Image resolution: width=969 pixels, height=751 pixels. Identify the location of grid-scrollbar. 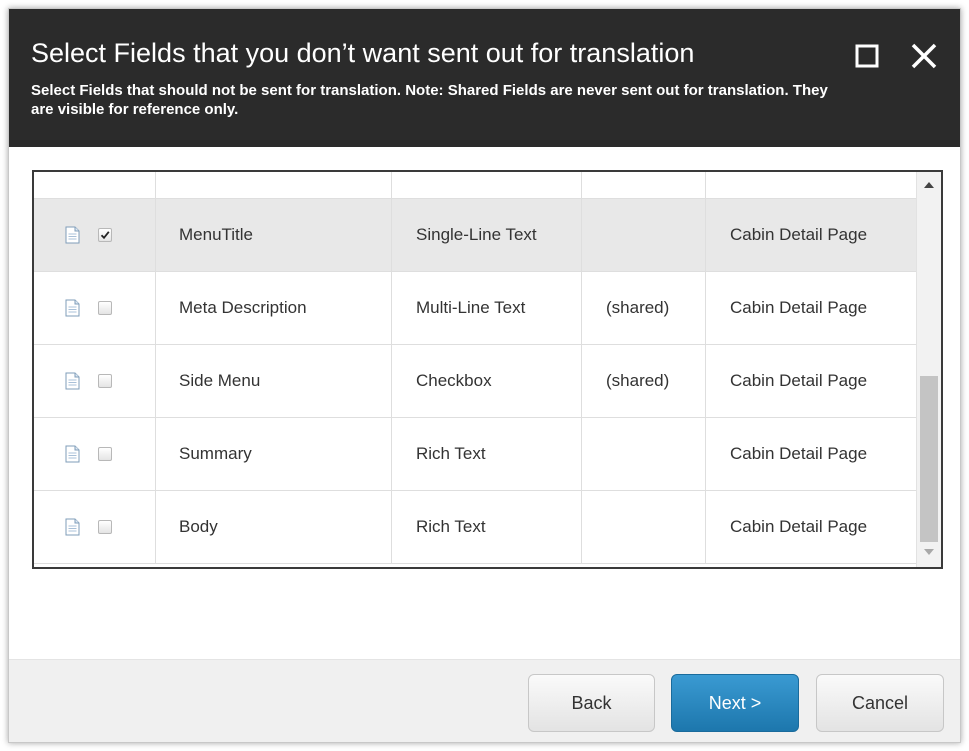
(928, 369).